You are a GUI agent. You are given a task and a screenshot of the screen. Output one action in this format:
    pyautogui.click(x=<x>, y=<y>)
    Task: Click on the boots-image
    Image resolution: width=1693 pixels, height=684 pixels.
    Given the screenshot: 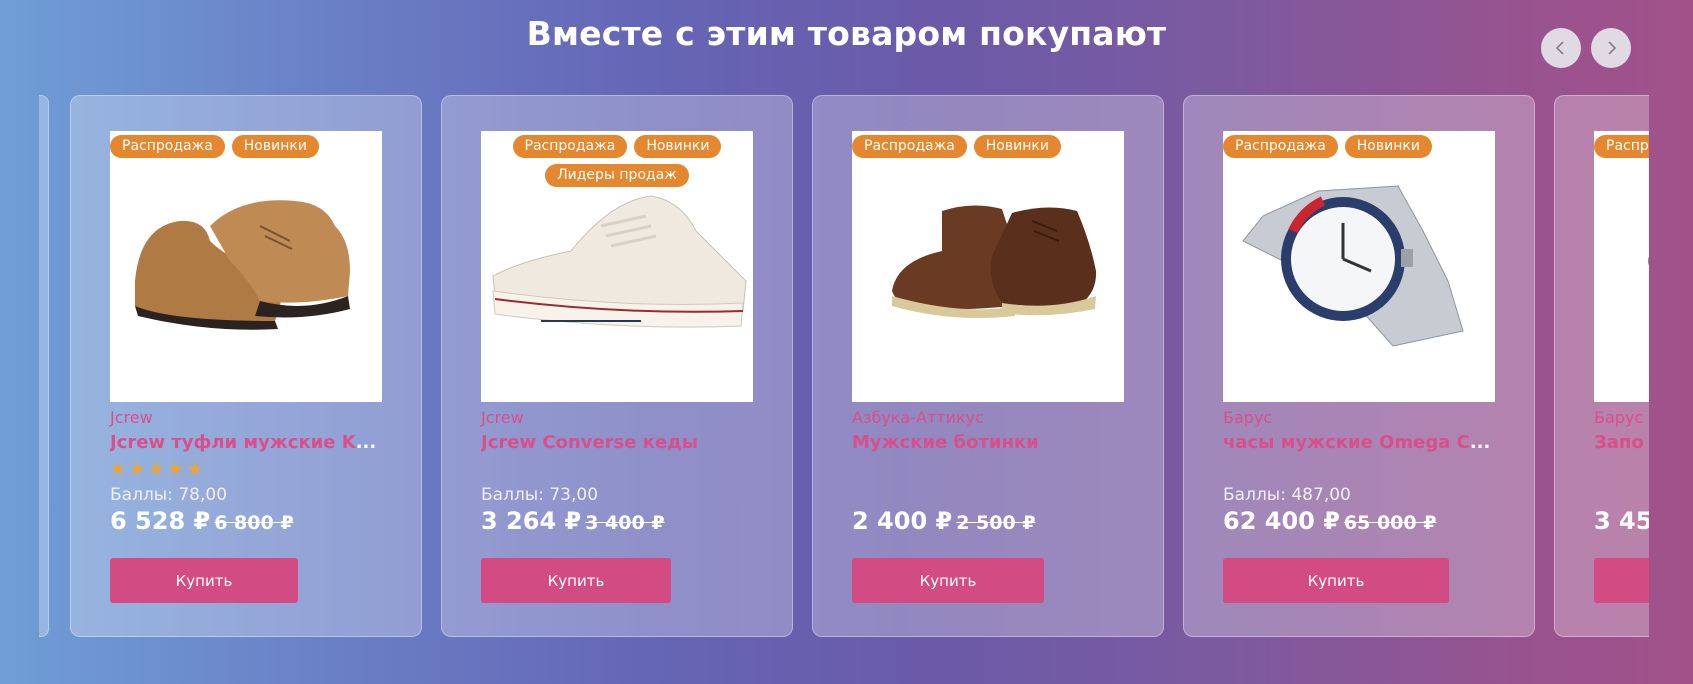 What is the action you would take?
    pyautogui.click(x=994, y=262)
    